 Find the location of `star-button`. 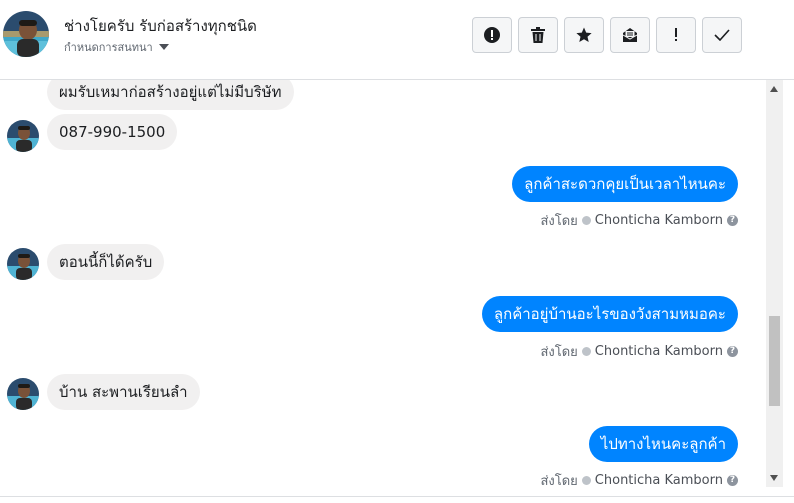

star-button is located at coordinates (584, 35).